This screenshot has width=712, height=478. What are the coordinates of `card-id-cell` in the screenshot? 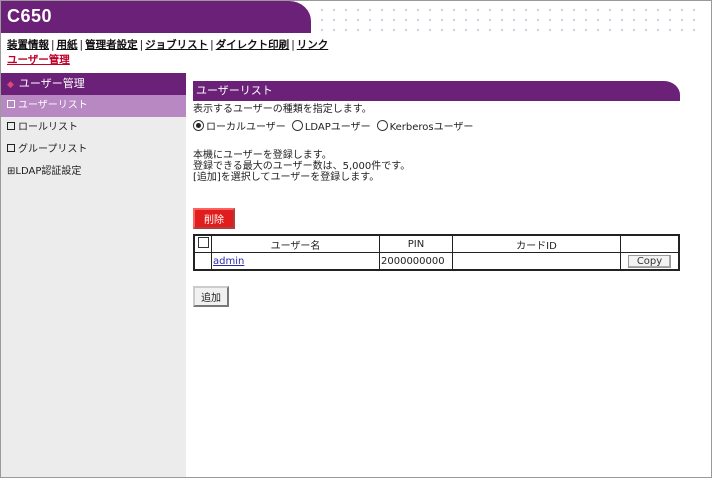 It's located at (536, 261).